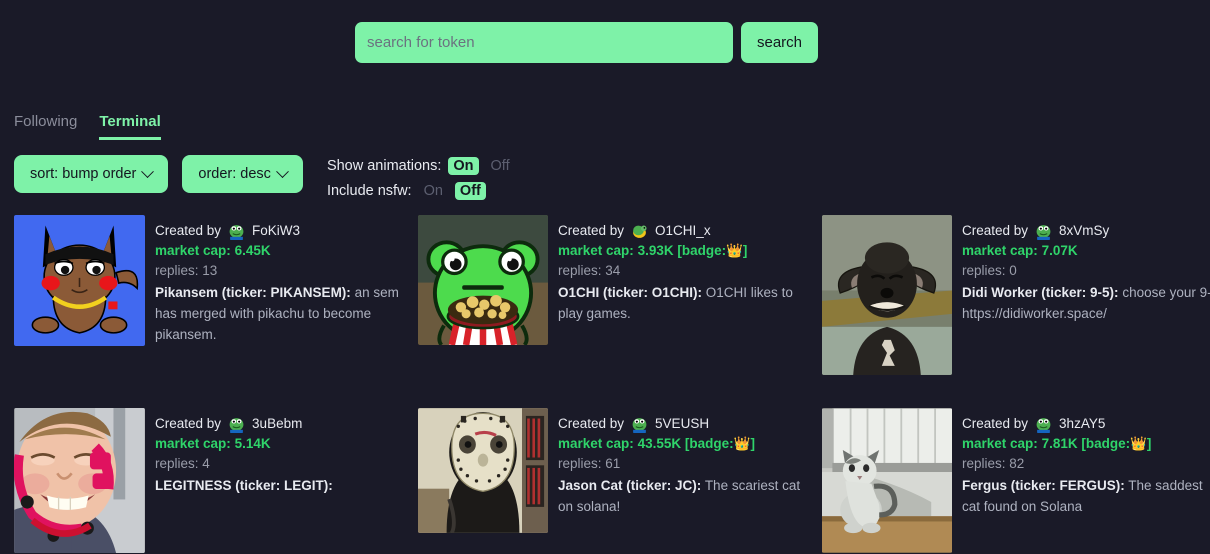  I want to click on replies-line: replies: 13, so click(284, 271).